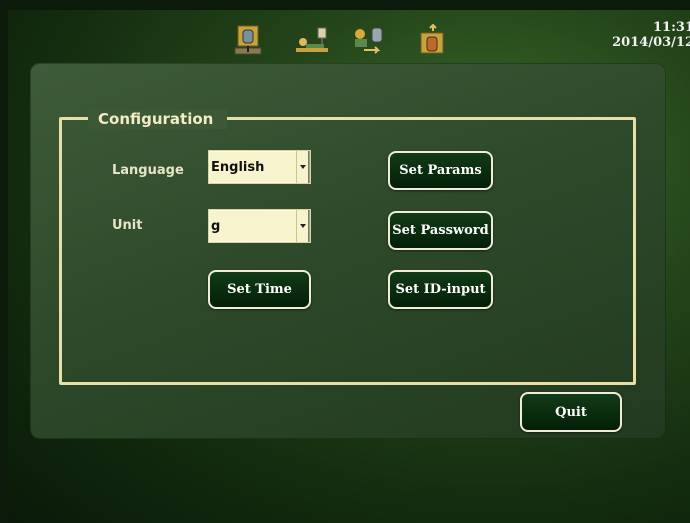 This screenshot has width=690, height=523. Describe the element at coordinates (158, 119) in the screenshot. I see `configuration-title: Configuration` at that location.